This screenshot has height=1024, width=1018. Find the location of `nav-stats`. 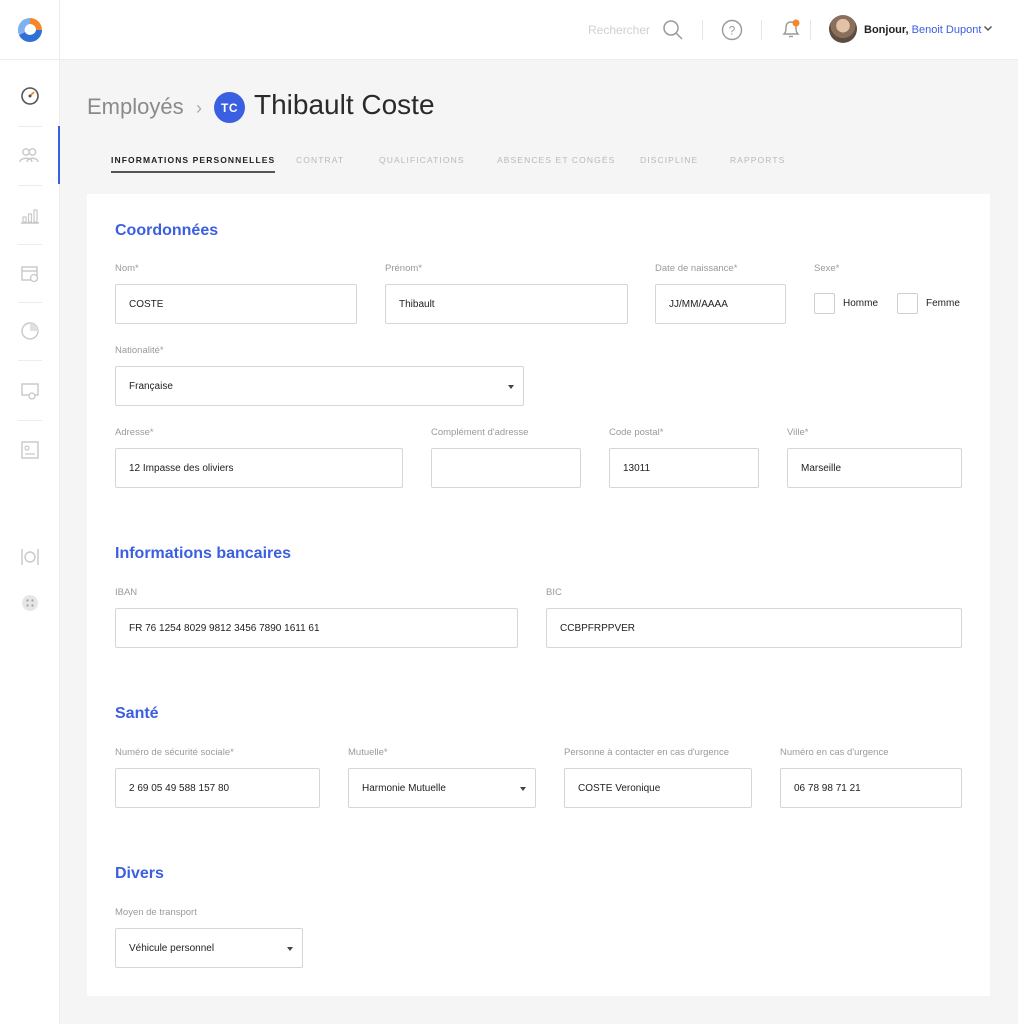

nav-stats is located at coordinates (30, 215).